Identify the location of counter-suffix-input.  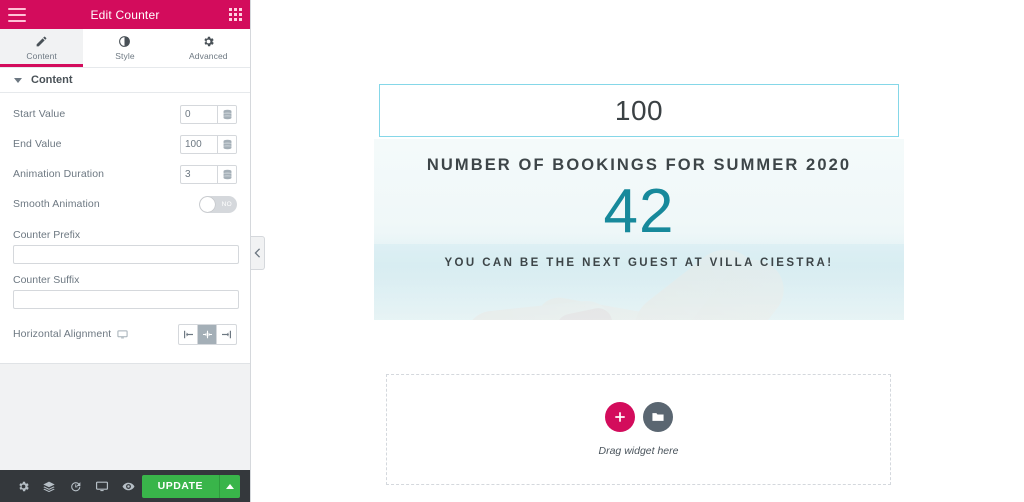
(126, 301).